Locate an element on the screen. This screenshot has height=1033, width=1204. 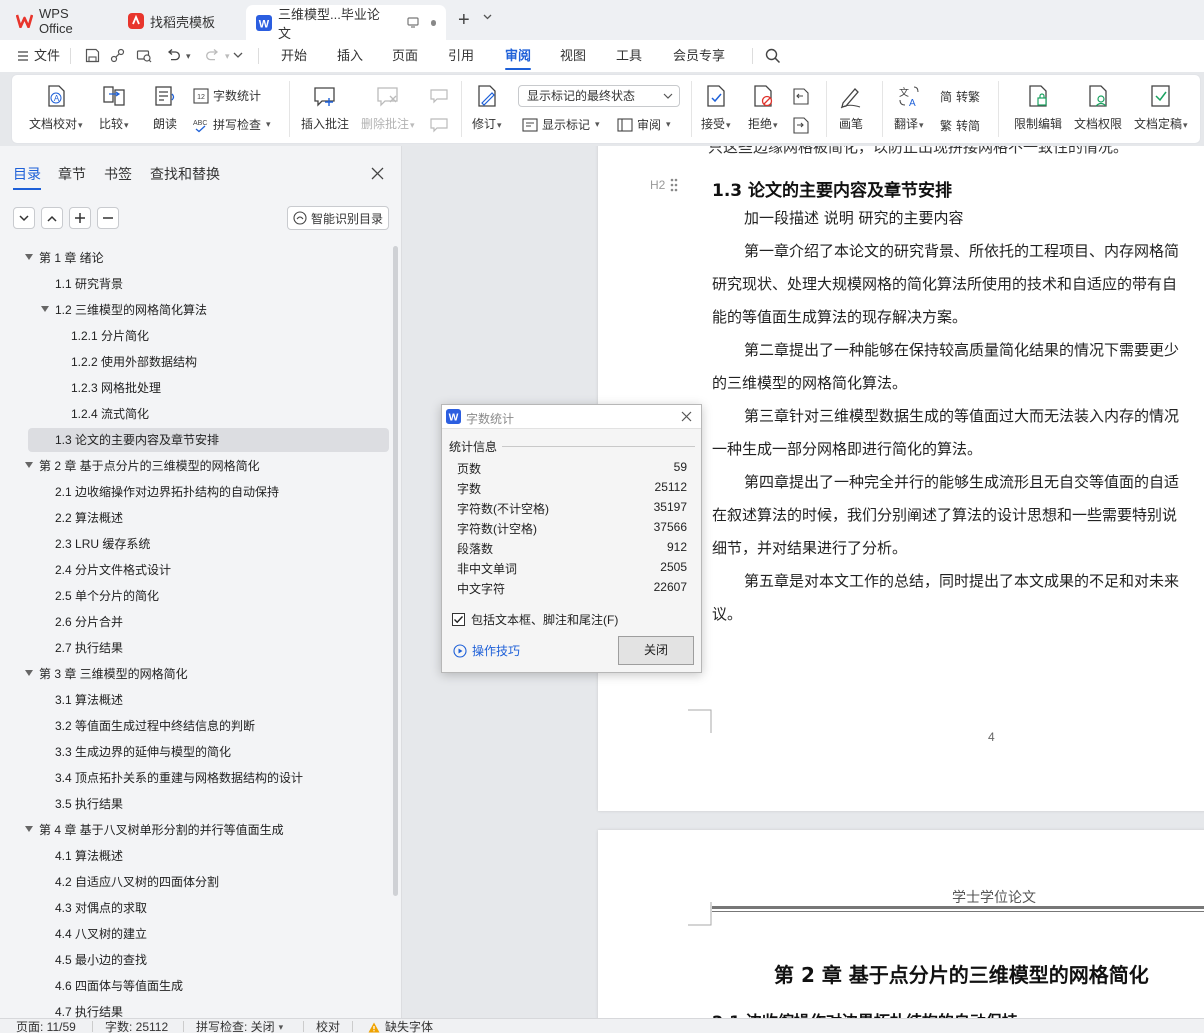
toc-item: 1.2.1 分片简化 is located at coordinates (196, 336).